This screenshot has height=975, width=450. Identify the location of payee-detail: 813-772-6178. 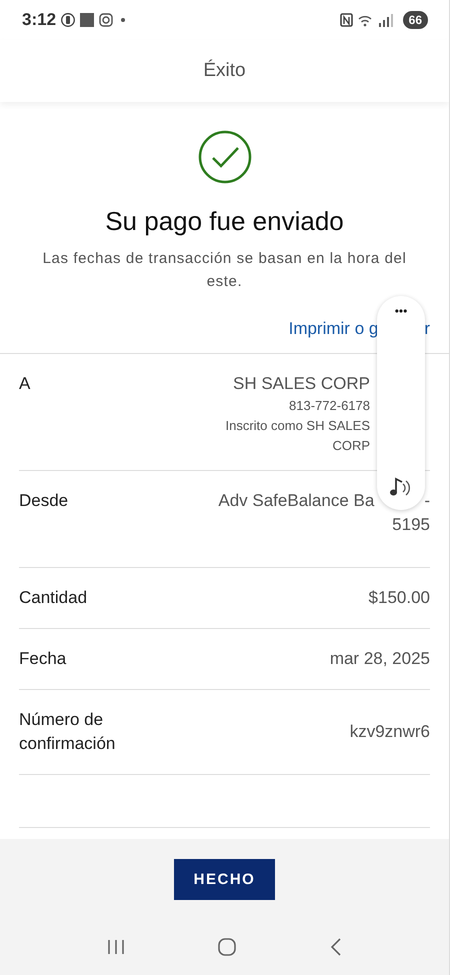
(329, 406).